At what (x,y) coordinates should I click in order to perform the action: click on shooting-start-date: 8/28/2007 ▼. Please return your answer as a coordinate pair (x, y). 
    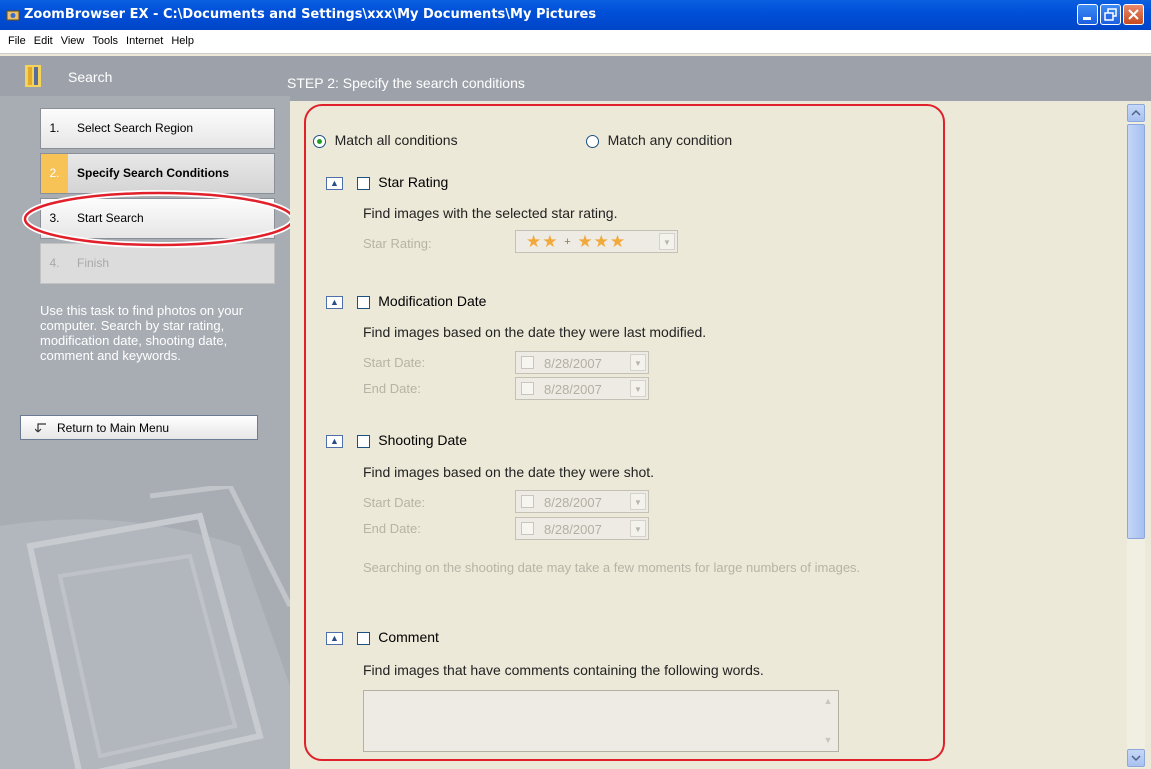
    Looking at the image, I should click on (582, 501).